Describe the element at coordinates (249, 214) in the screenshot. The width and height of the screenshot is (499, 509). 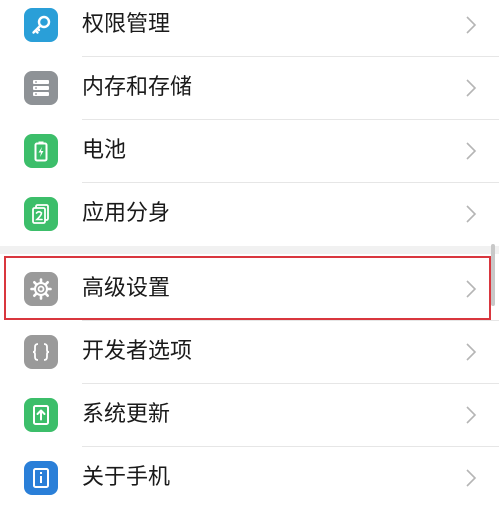
I see `settings-item-app-clone: 应用分身` at that location.